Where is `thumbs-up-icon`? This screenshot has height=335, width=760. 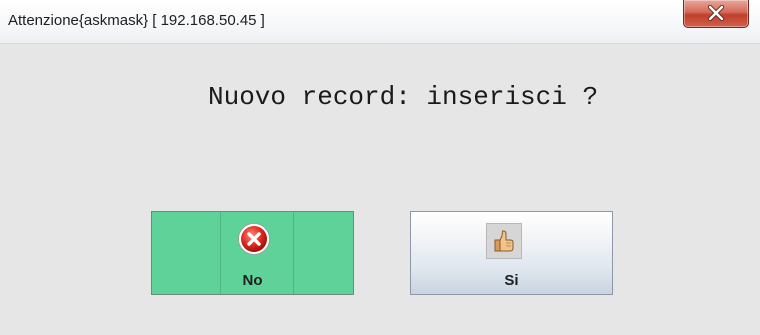
thumbs-up-icon is located at coordinates (504, 241).